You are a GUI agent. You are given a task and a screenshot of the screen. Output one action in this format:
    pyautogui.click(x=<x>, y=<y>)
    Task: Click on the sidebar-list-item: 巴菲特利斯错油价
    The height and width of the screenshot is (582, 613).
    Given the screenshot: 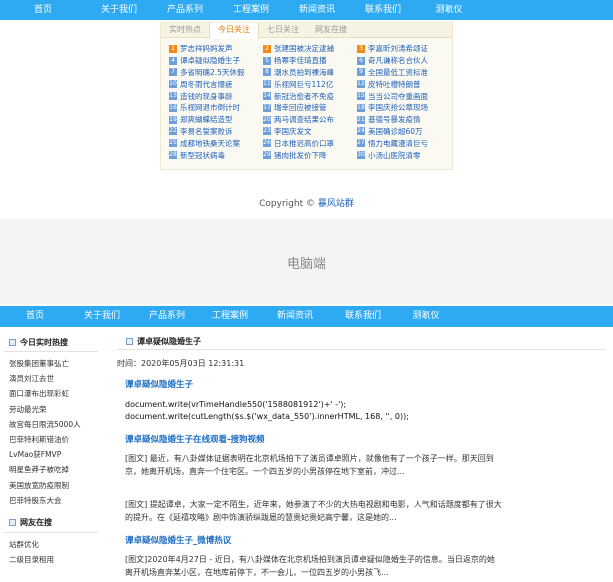 What is the action you would take?
    pyautogui.click(x=51, y=439)
    